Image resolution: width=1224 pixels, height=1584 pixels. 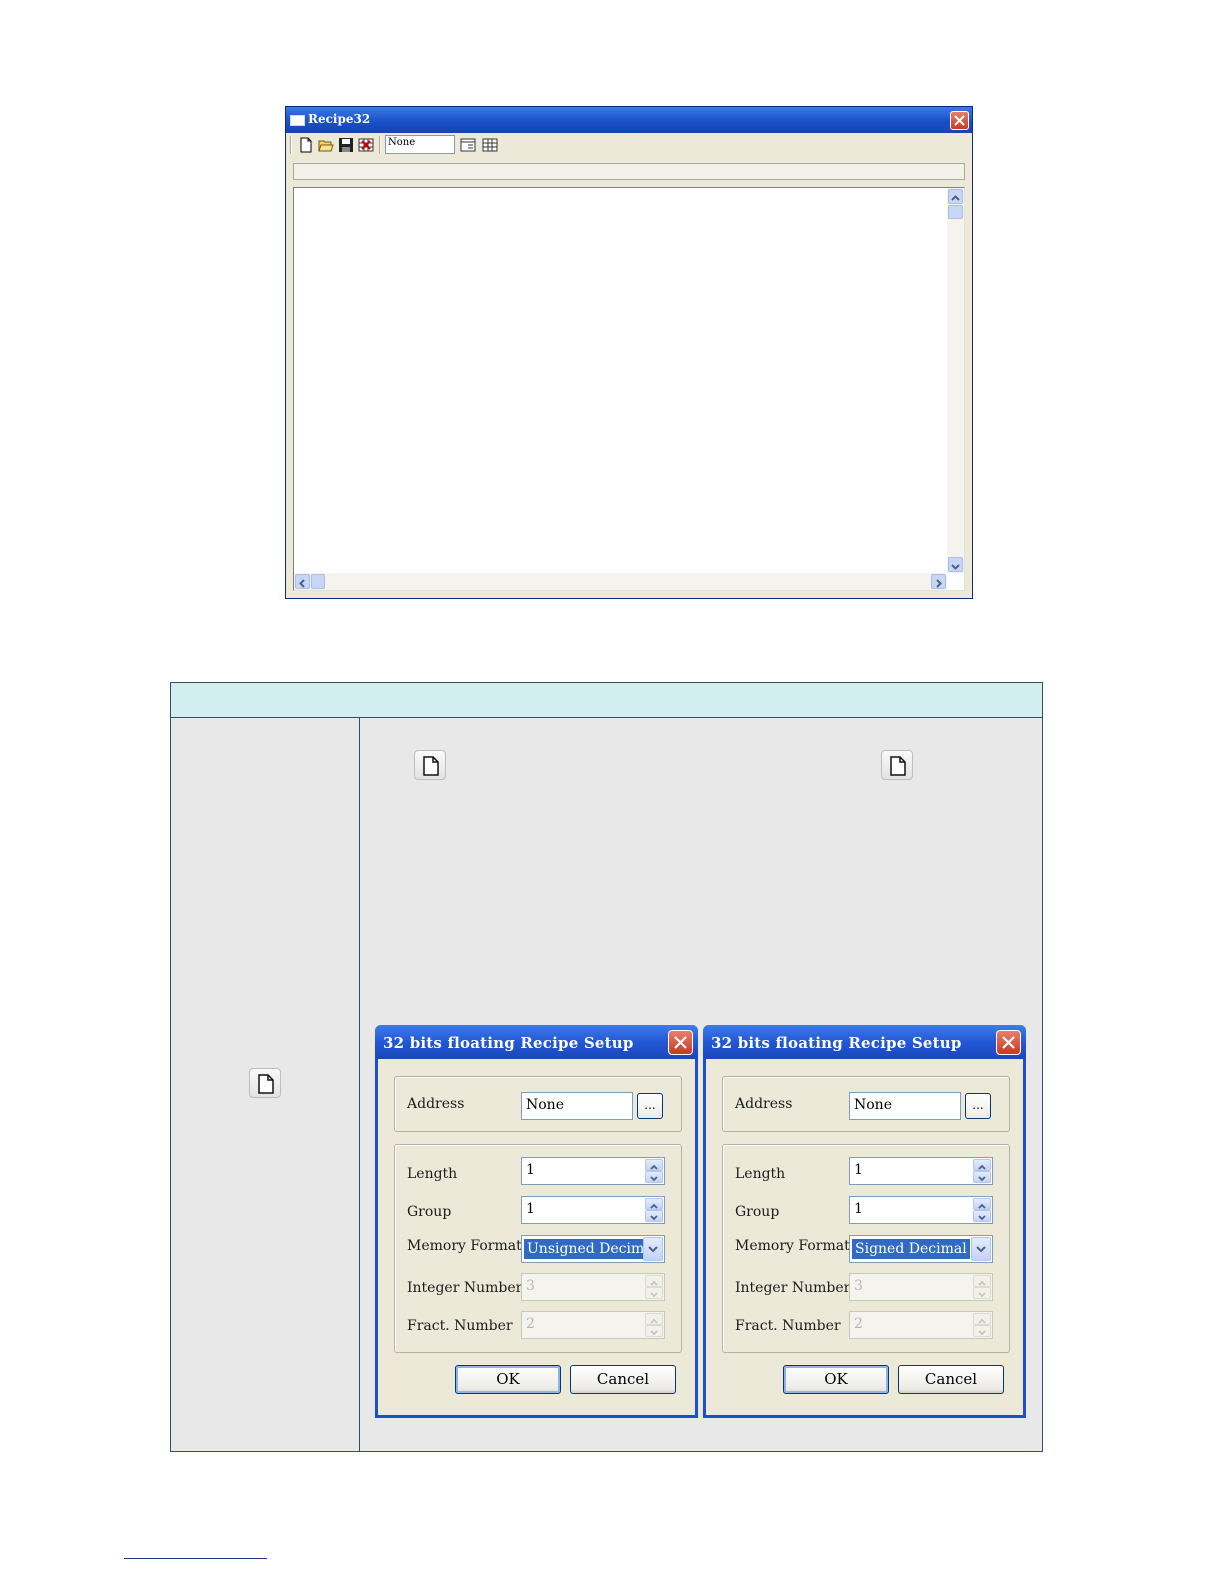 I want to click on fract-number-stepper: 2, so click(x=593, y=1325).